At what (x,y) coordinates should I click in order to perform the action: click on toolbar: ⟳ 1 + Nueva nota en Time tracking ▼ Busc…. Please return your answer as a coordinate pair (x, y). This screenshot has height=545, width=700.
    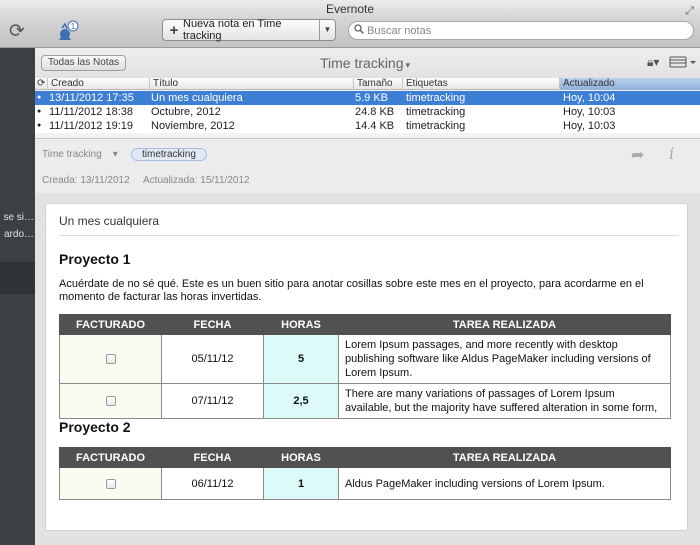
    Looking at the image, I should click on (350, 33).